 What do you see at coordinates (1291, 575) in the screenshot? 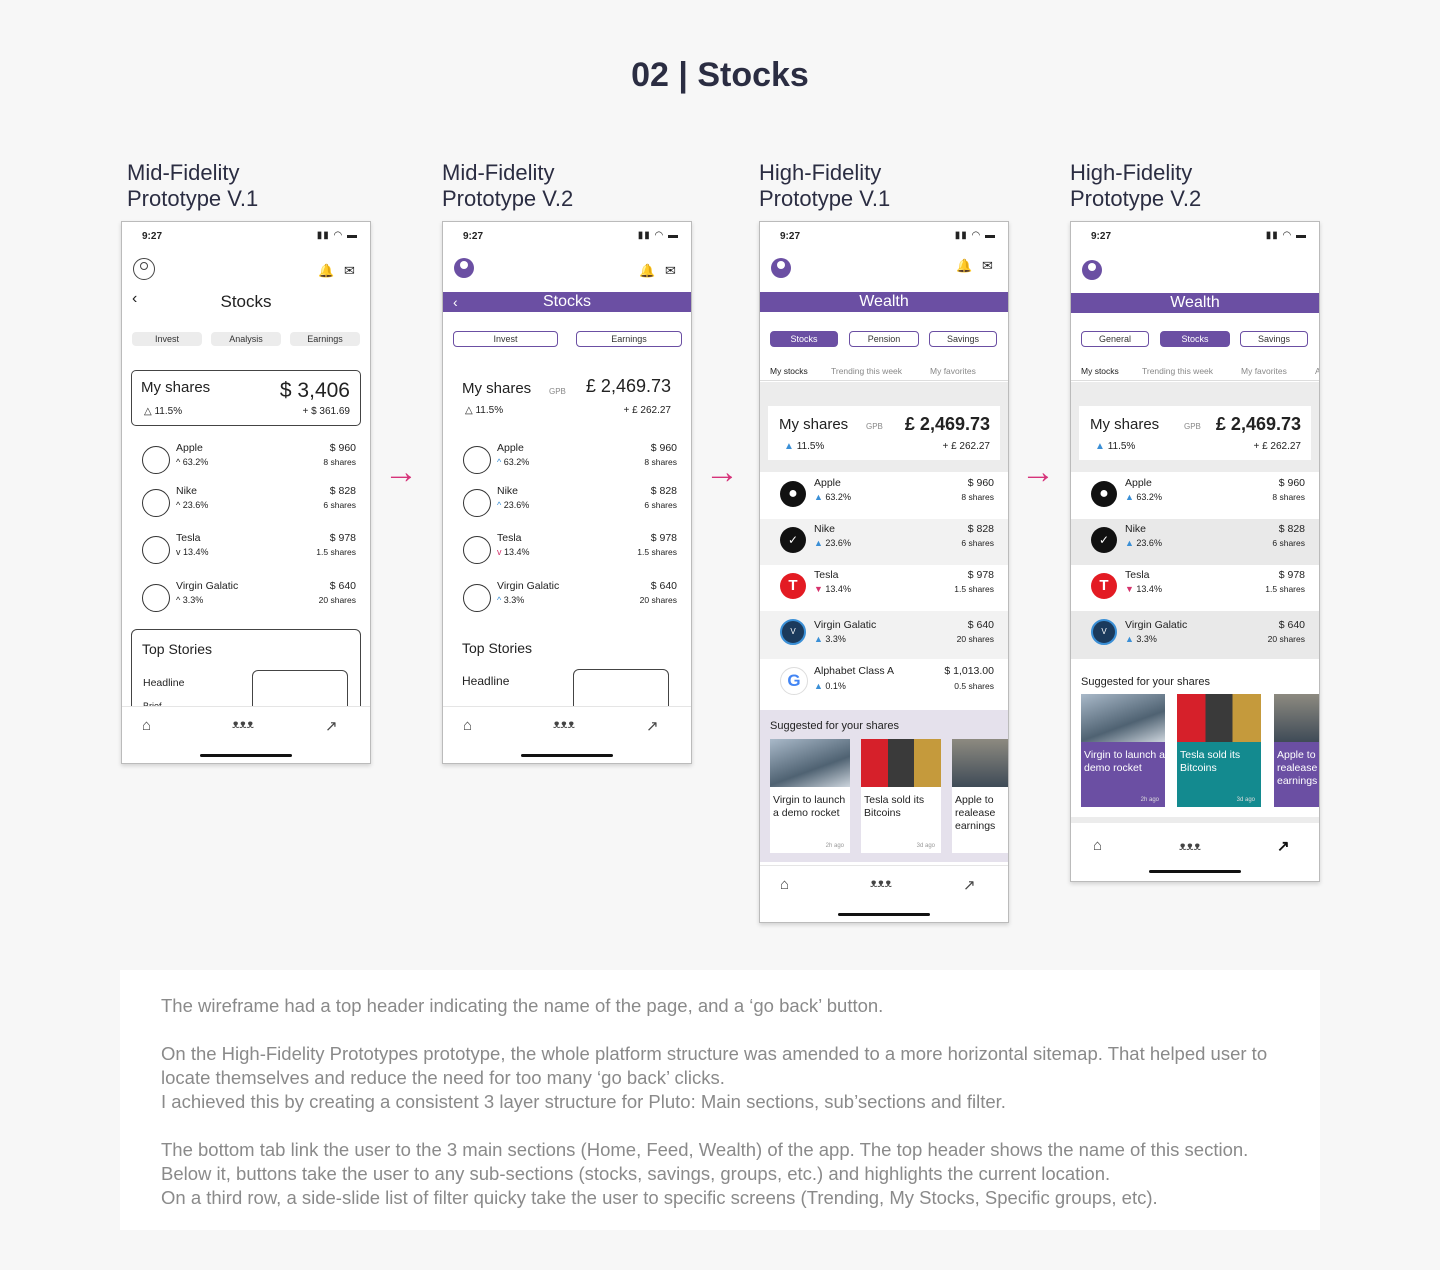
I see `stock-value: $ 978` at bounding box center [1291, 575].